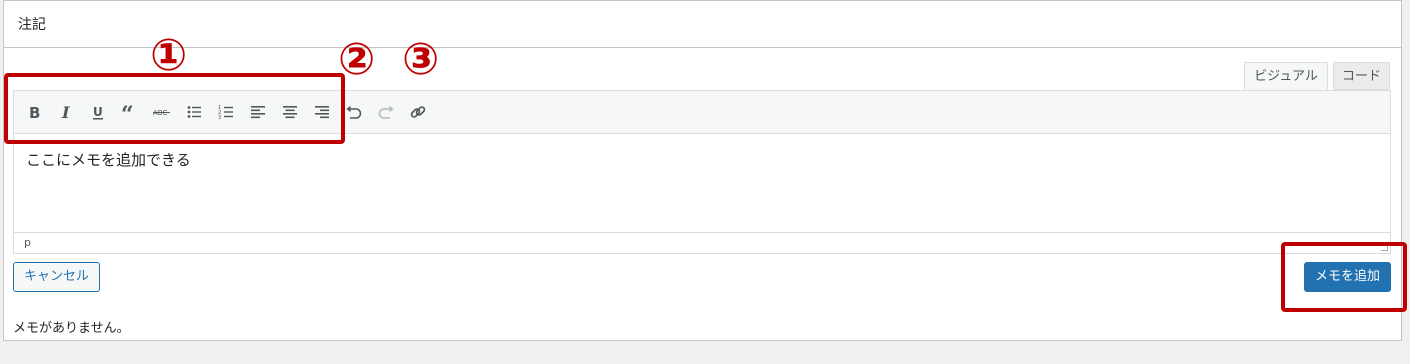 Image resolution: width=1410 pixels, height=364 pixels. Describe the element at coordinates (169, 55) in the screenshot. I see `annotation-number-1: ①` at that location.